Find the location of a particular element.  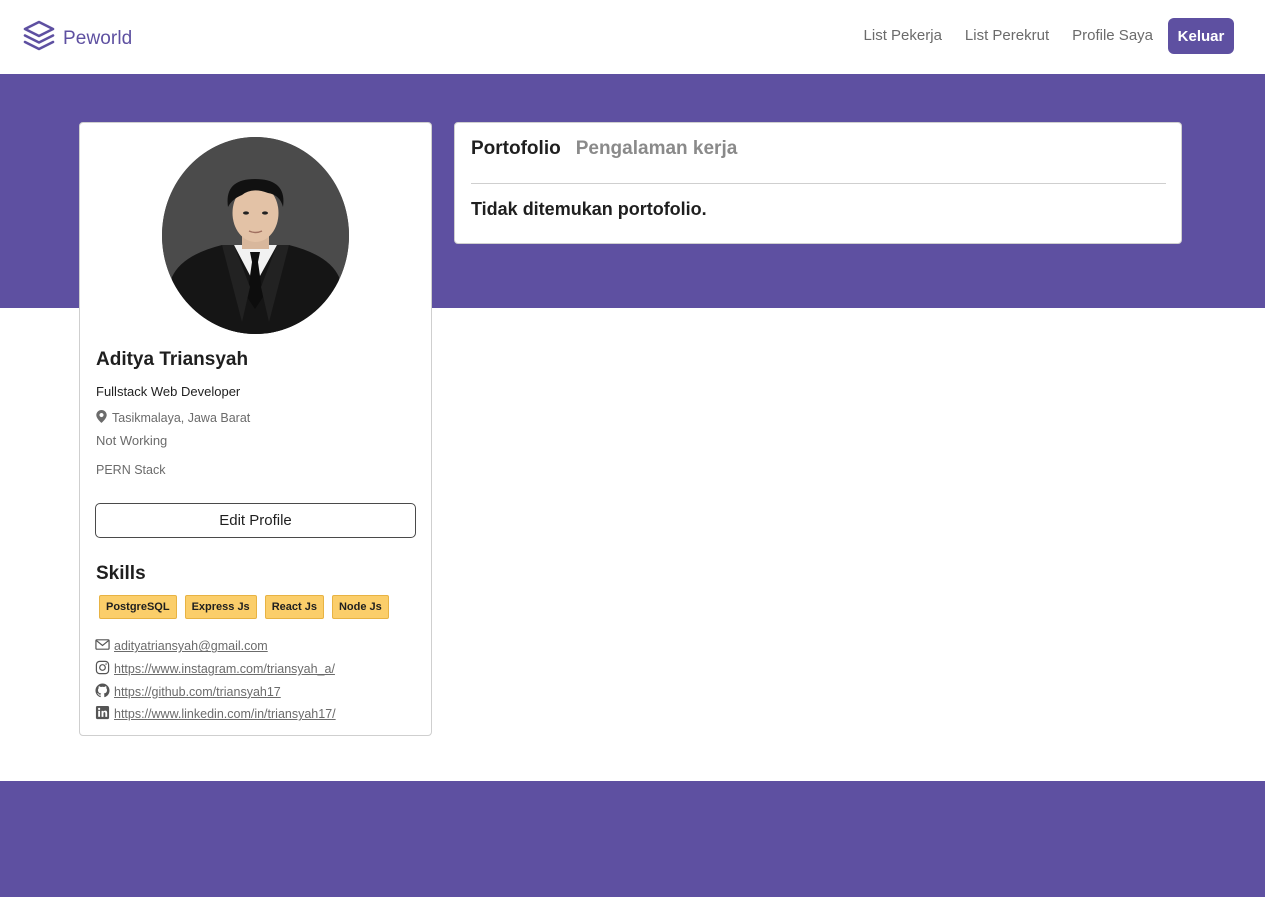

nav-link-list-pekerja: List Pekerja is located at coordinates (903, 36).